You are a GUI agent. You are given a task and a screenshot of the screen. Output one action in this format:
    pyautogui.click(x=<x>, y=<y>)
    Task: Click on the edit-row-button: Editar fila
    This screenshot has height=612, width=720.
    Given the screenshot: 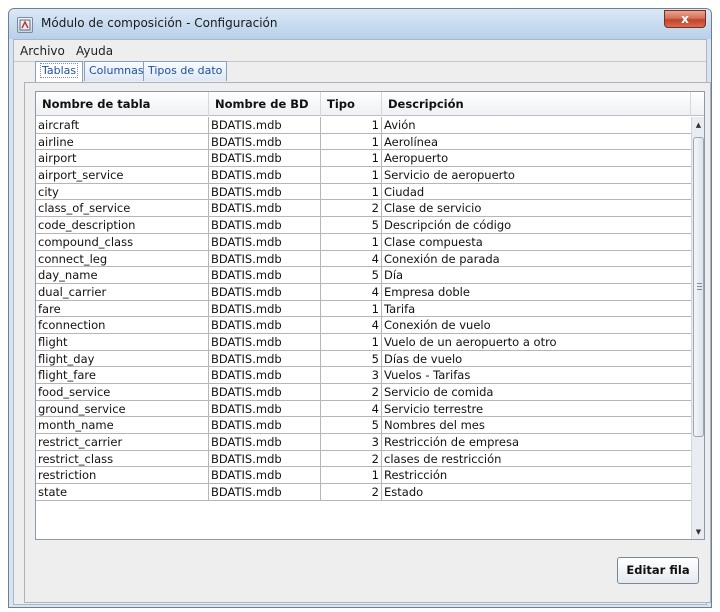 What is the action you would take?
    pyautogui.click(x=658, y=570)
    